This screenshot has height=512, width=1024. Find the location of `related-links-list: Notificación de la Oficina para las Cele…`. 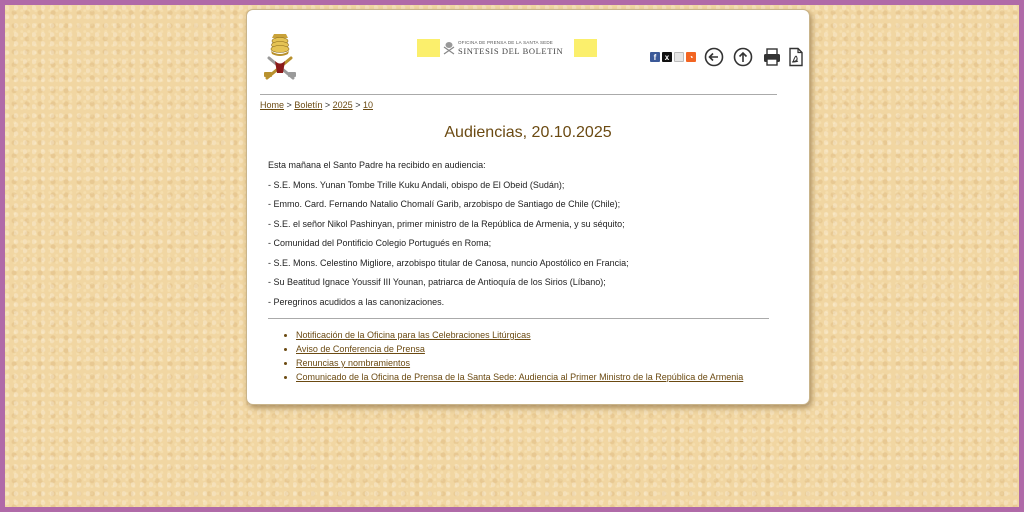

related-links-list: Notificación de la Oficina para las Cele… is located at coordinates (511, 356).